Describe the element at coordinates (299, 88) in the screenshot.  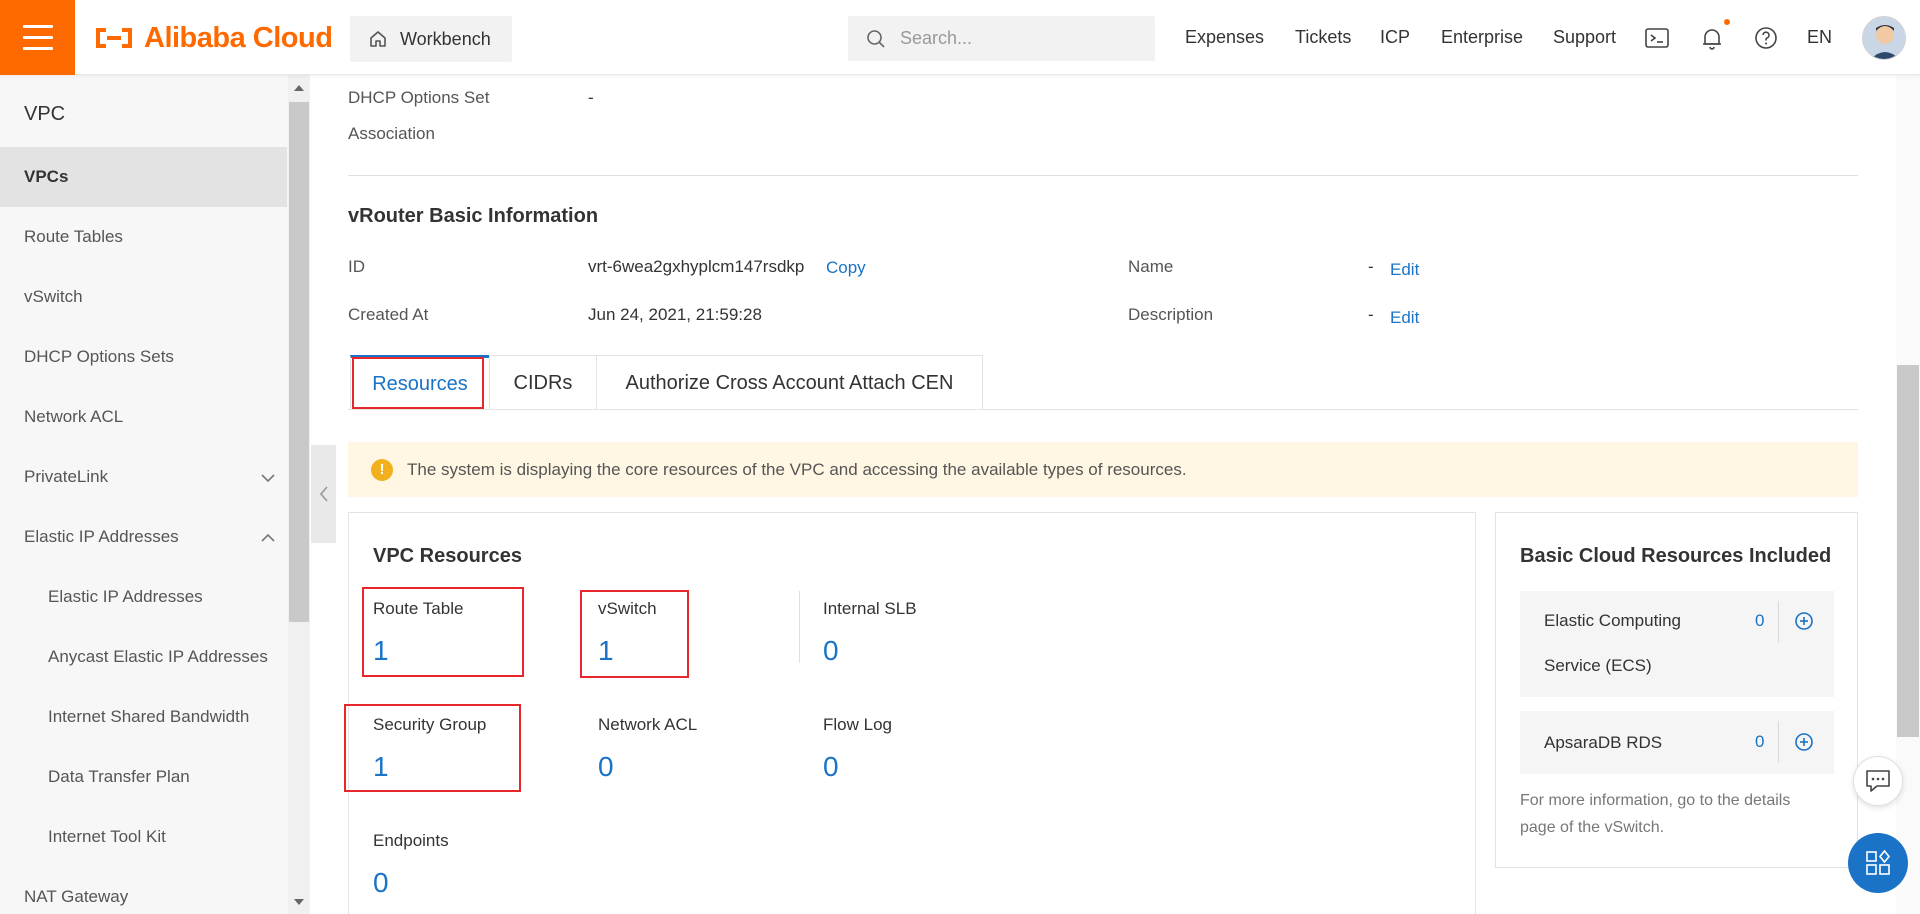
I see `scroll-up-arrow-icon` at that location.